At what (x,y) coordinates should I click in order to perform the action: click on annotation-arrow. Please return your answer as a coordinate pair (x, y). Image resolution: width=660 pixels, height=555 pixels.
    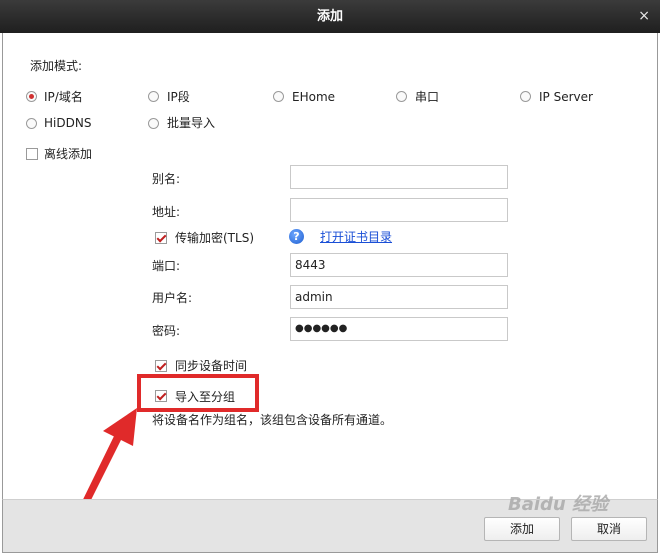
    Looking at the image, I should click on (104, 466).